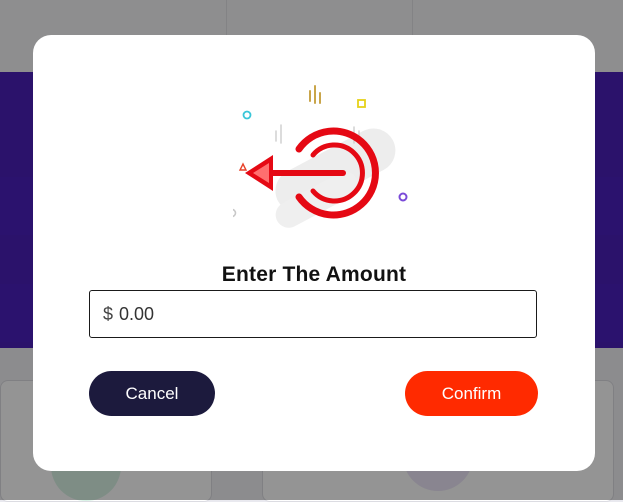 This screenshot has width=623, height=502. I want to click on amount-value: 0.00, so click(137, 313).